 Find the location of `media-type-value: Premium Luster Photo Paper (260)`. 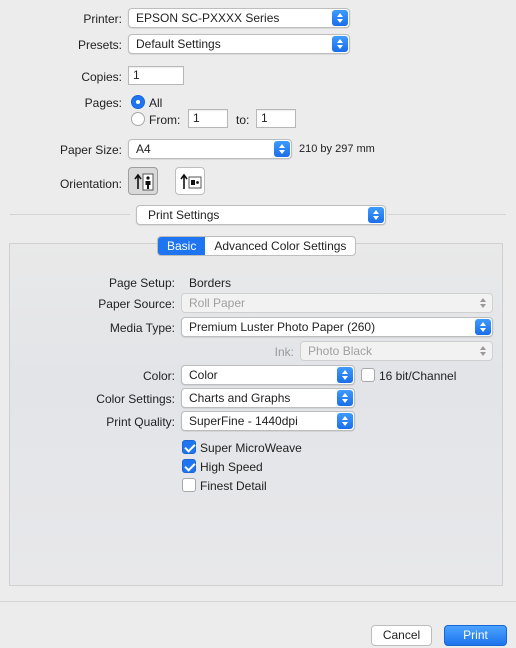

media-type-value: Premium Luster Photo Paper (260) is located at coordinates (282, 327).